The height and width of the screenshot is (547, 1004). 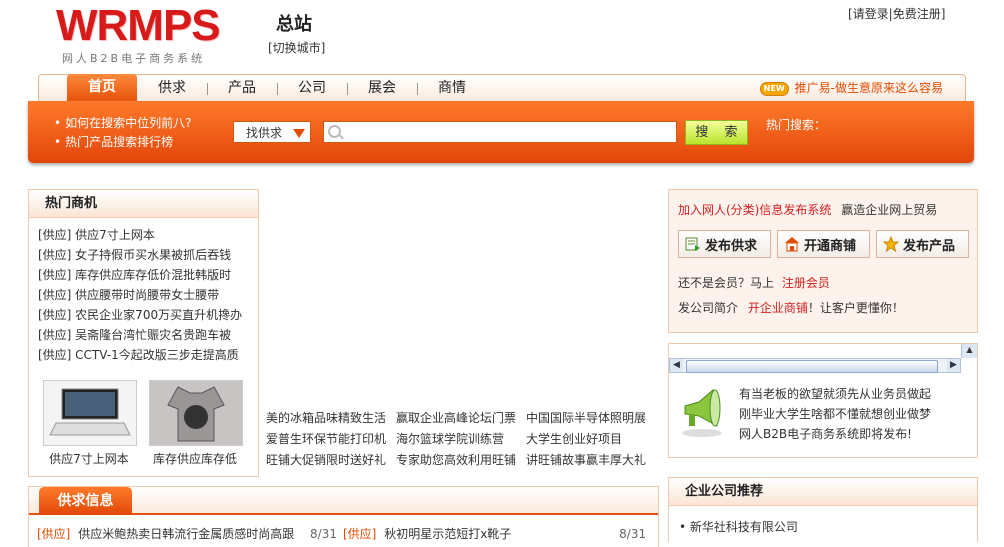 What do you see at coordinates (796, 125) in the screenshot?
I see `hot-search-label: 热门搜索：` at bounding box center [796, 125].